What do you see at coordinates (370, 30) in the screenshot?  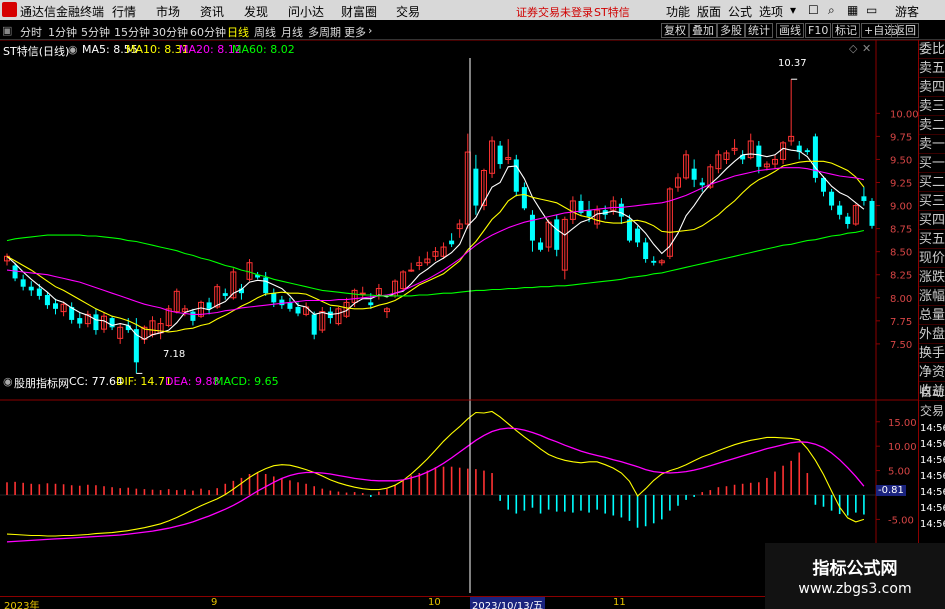 I see `chevron-right-icon: ›` at bounding box center [370, 30].